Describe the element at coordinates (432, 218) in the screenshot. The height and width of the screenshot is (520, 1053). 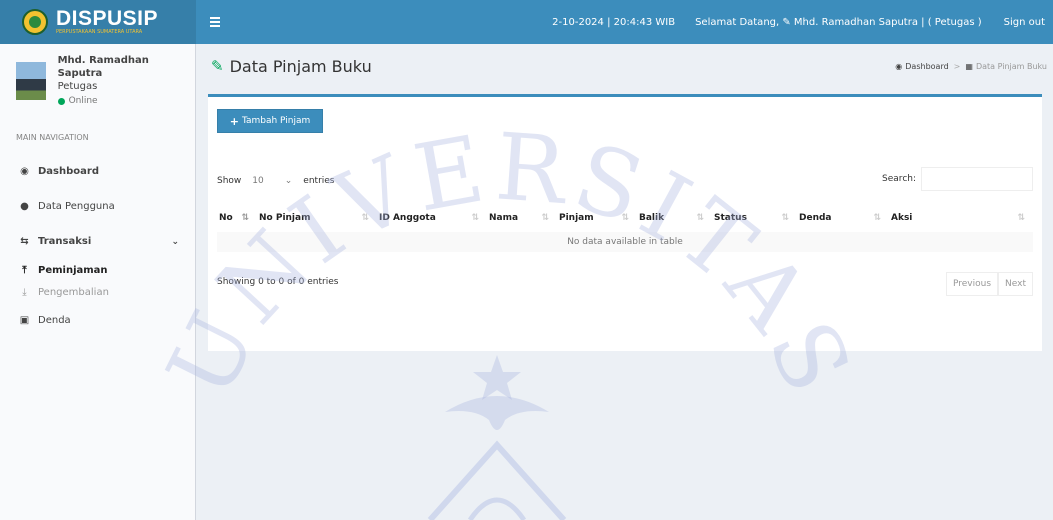
I see `col-id-anggota: ID Anggota ⇅` at that location.